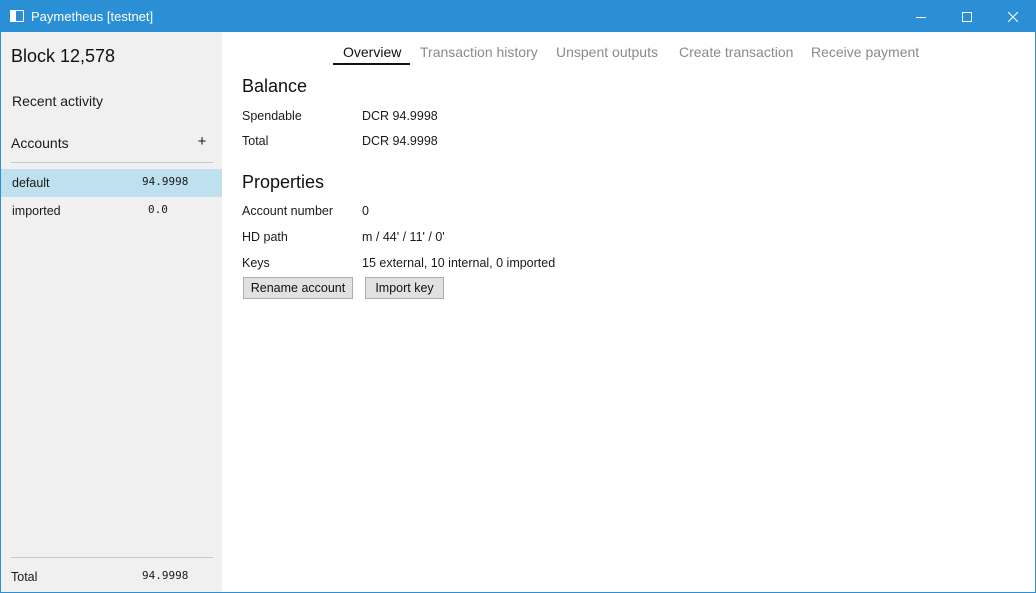  I want to click on account-item-default: default 94.9998, so click(111, 183).